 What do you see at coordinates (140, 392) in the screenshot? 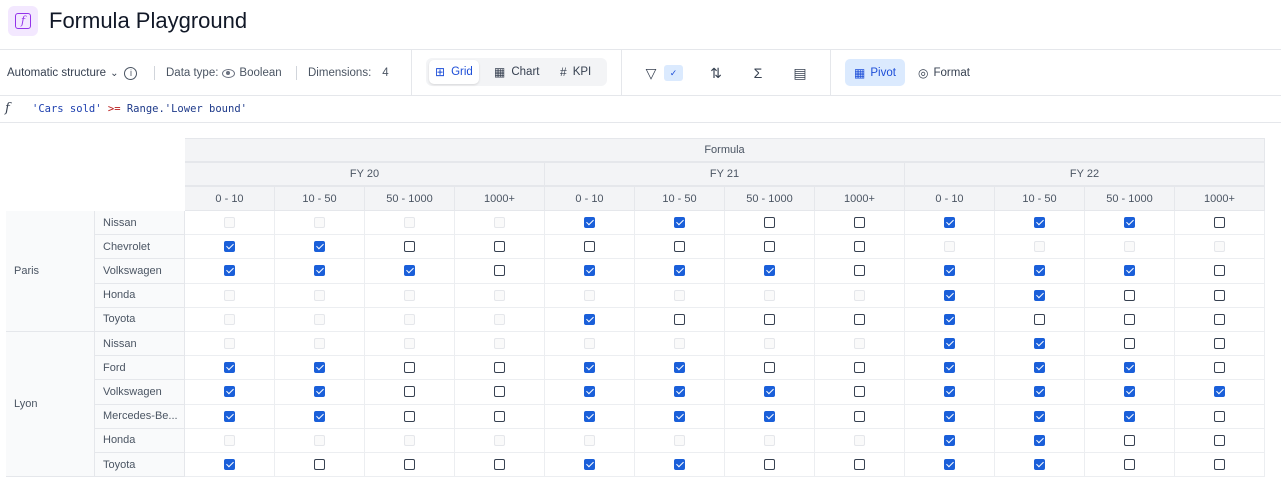
I see `row-header-brand: Volkswagen` at bounding box center [140, 392].